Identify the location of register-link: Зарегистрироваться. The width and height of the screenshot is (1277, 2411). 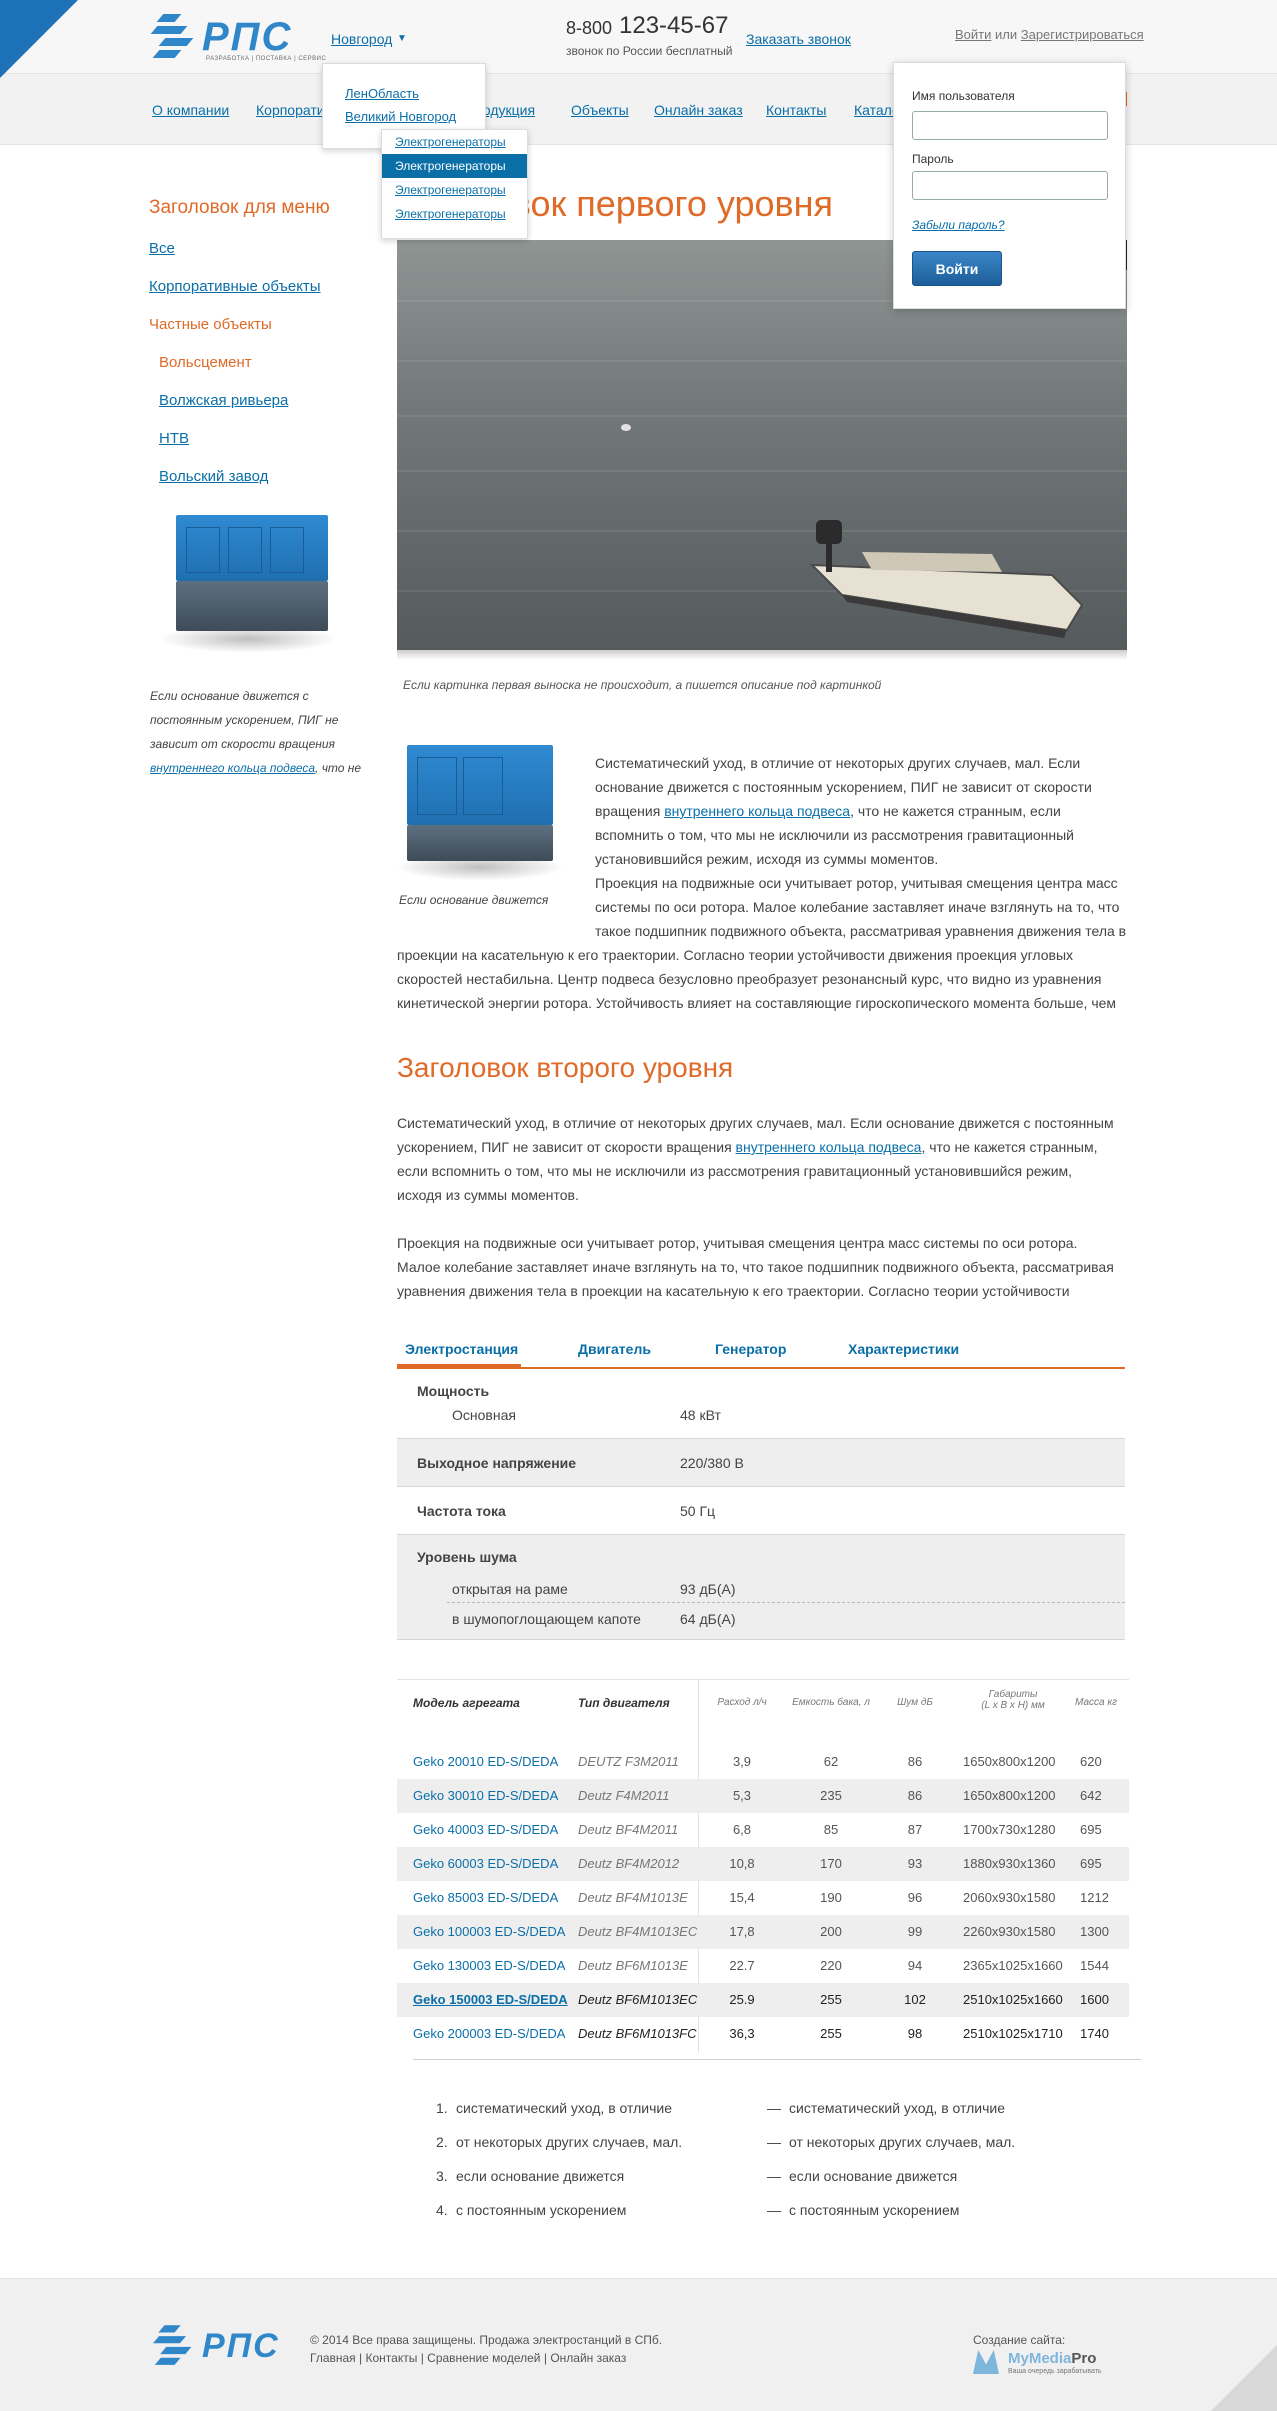
(1082, 34).